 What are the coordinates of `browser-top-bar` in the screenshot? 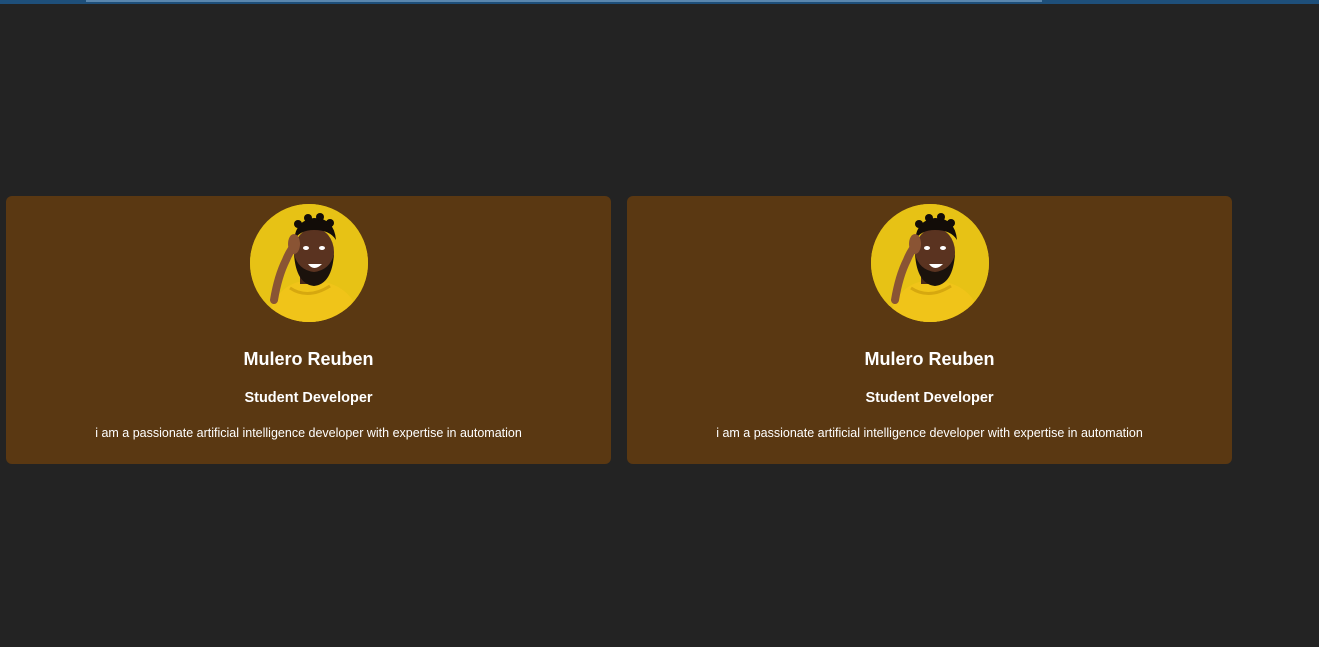 It's located at (659, 2).